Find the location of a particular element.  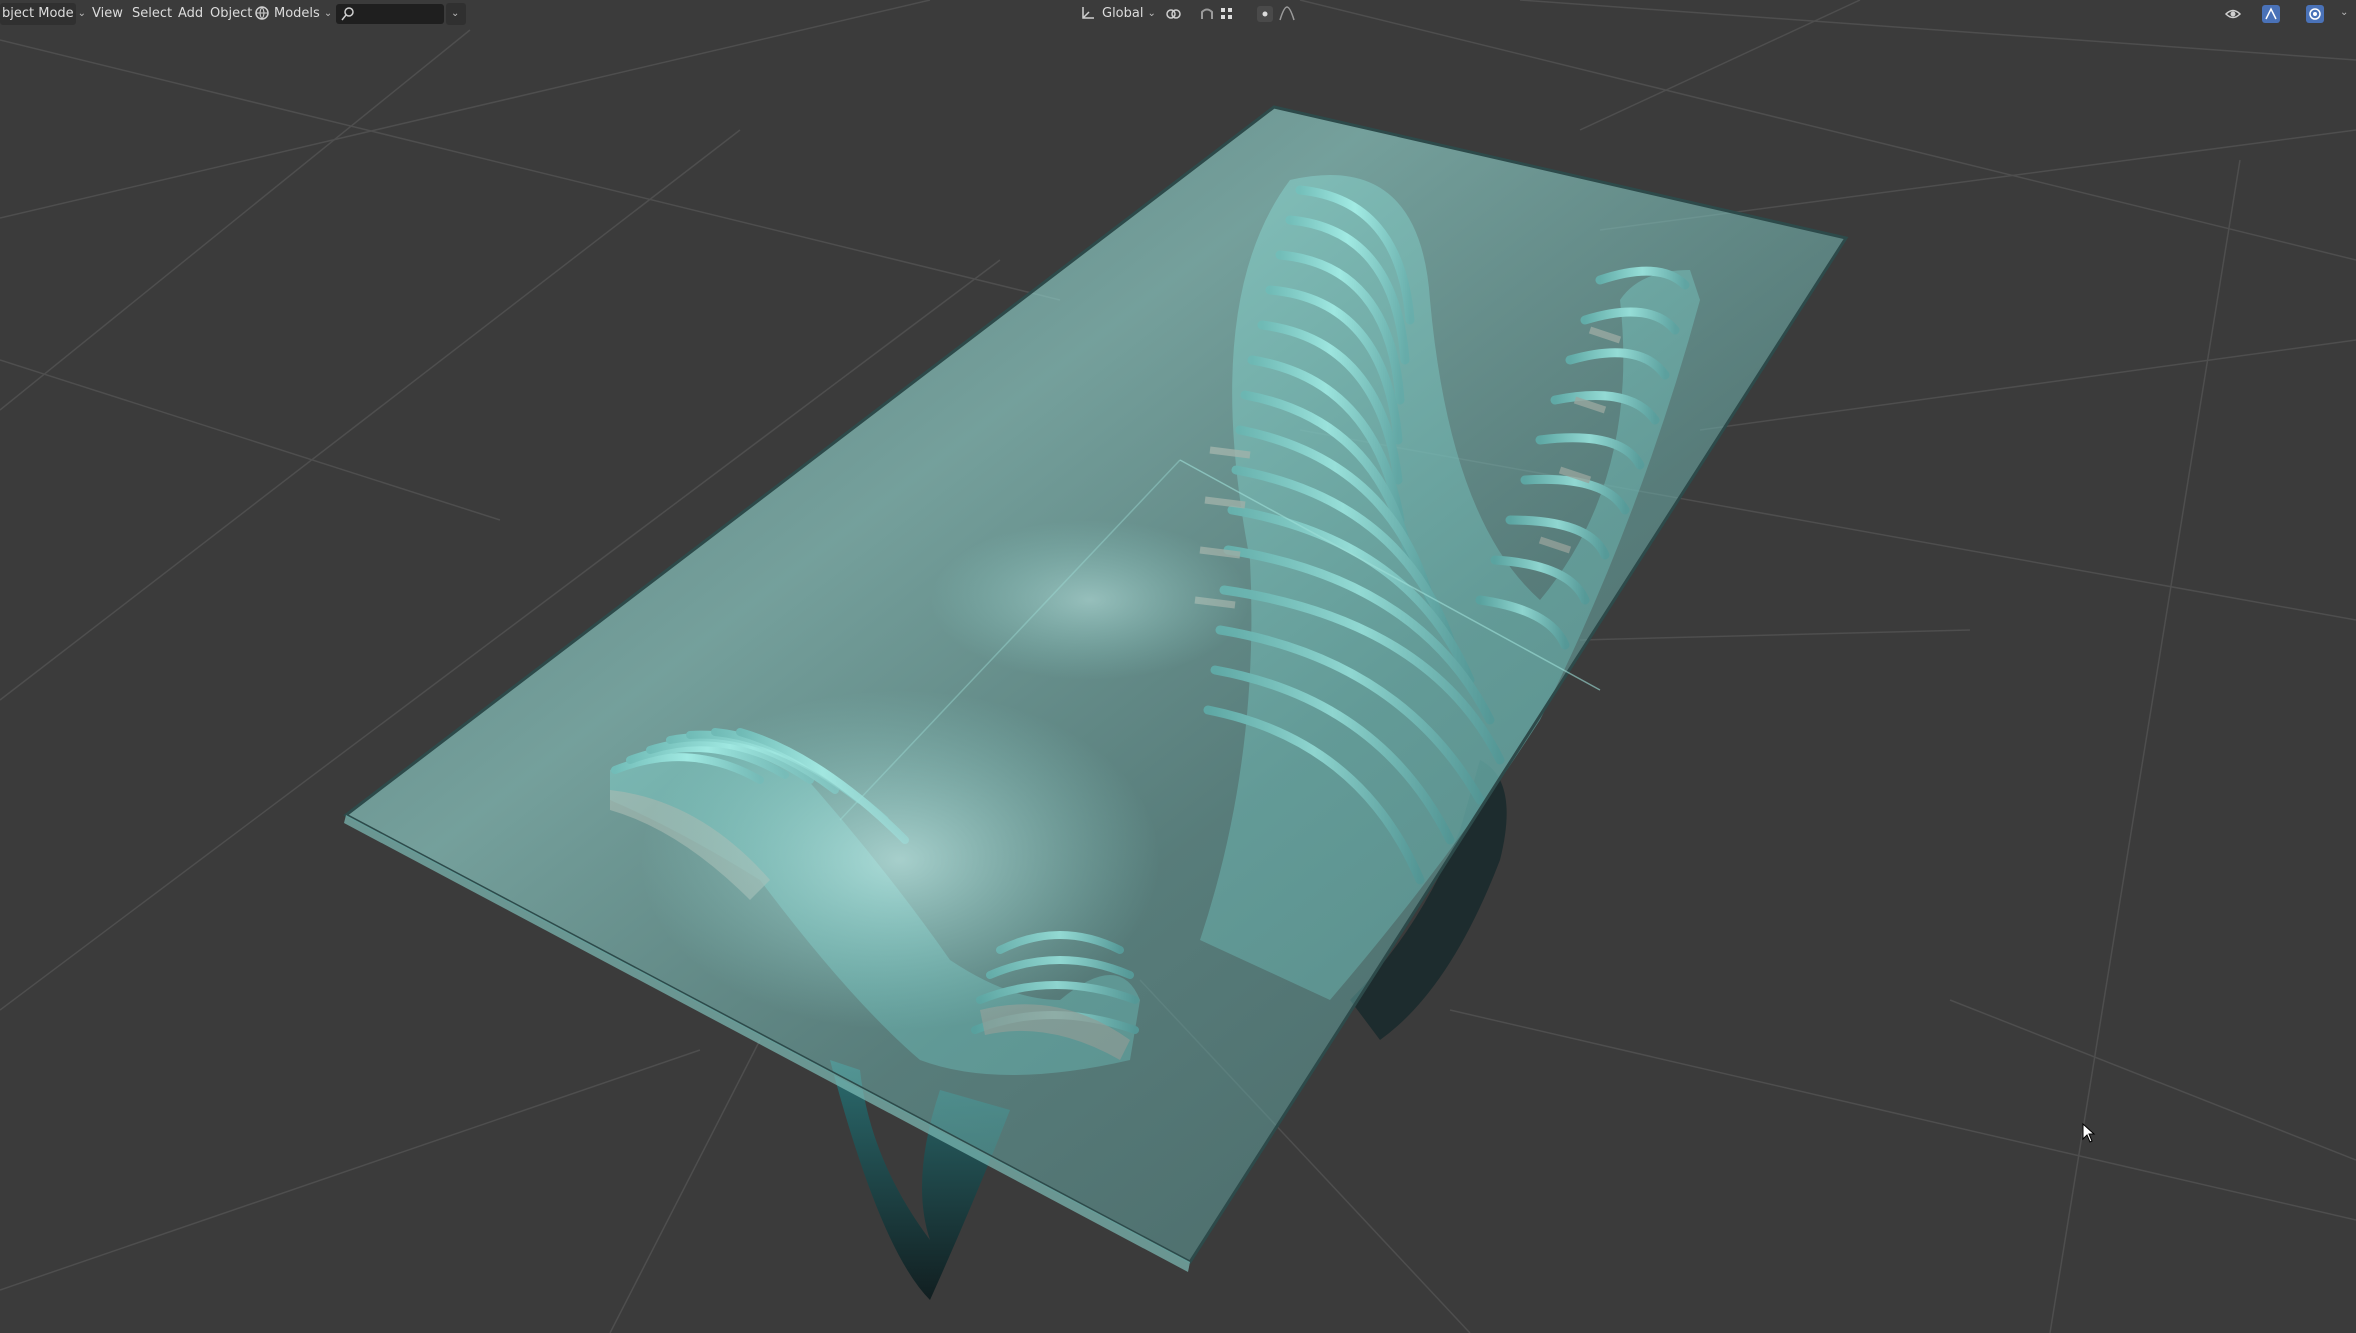

mode-label: bject Mode is located at coordinates (38, 13).